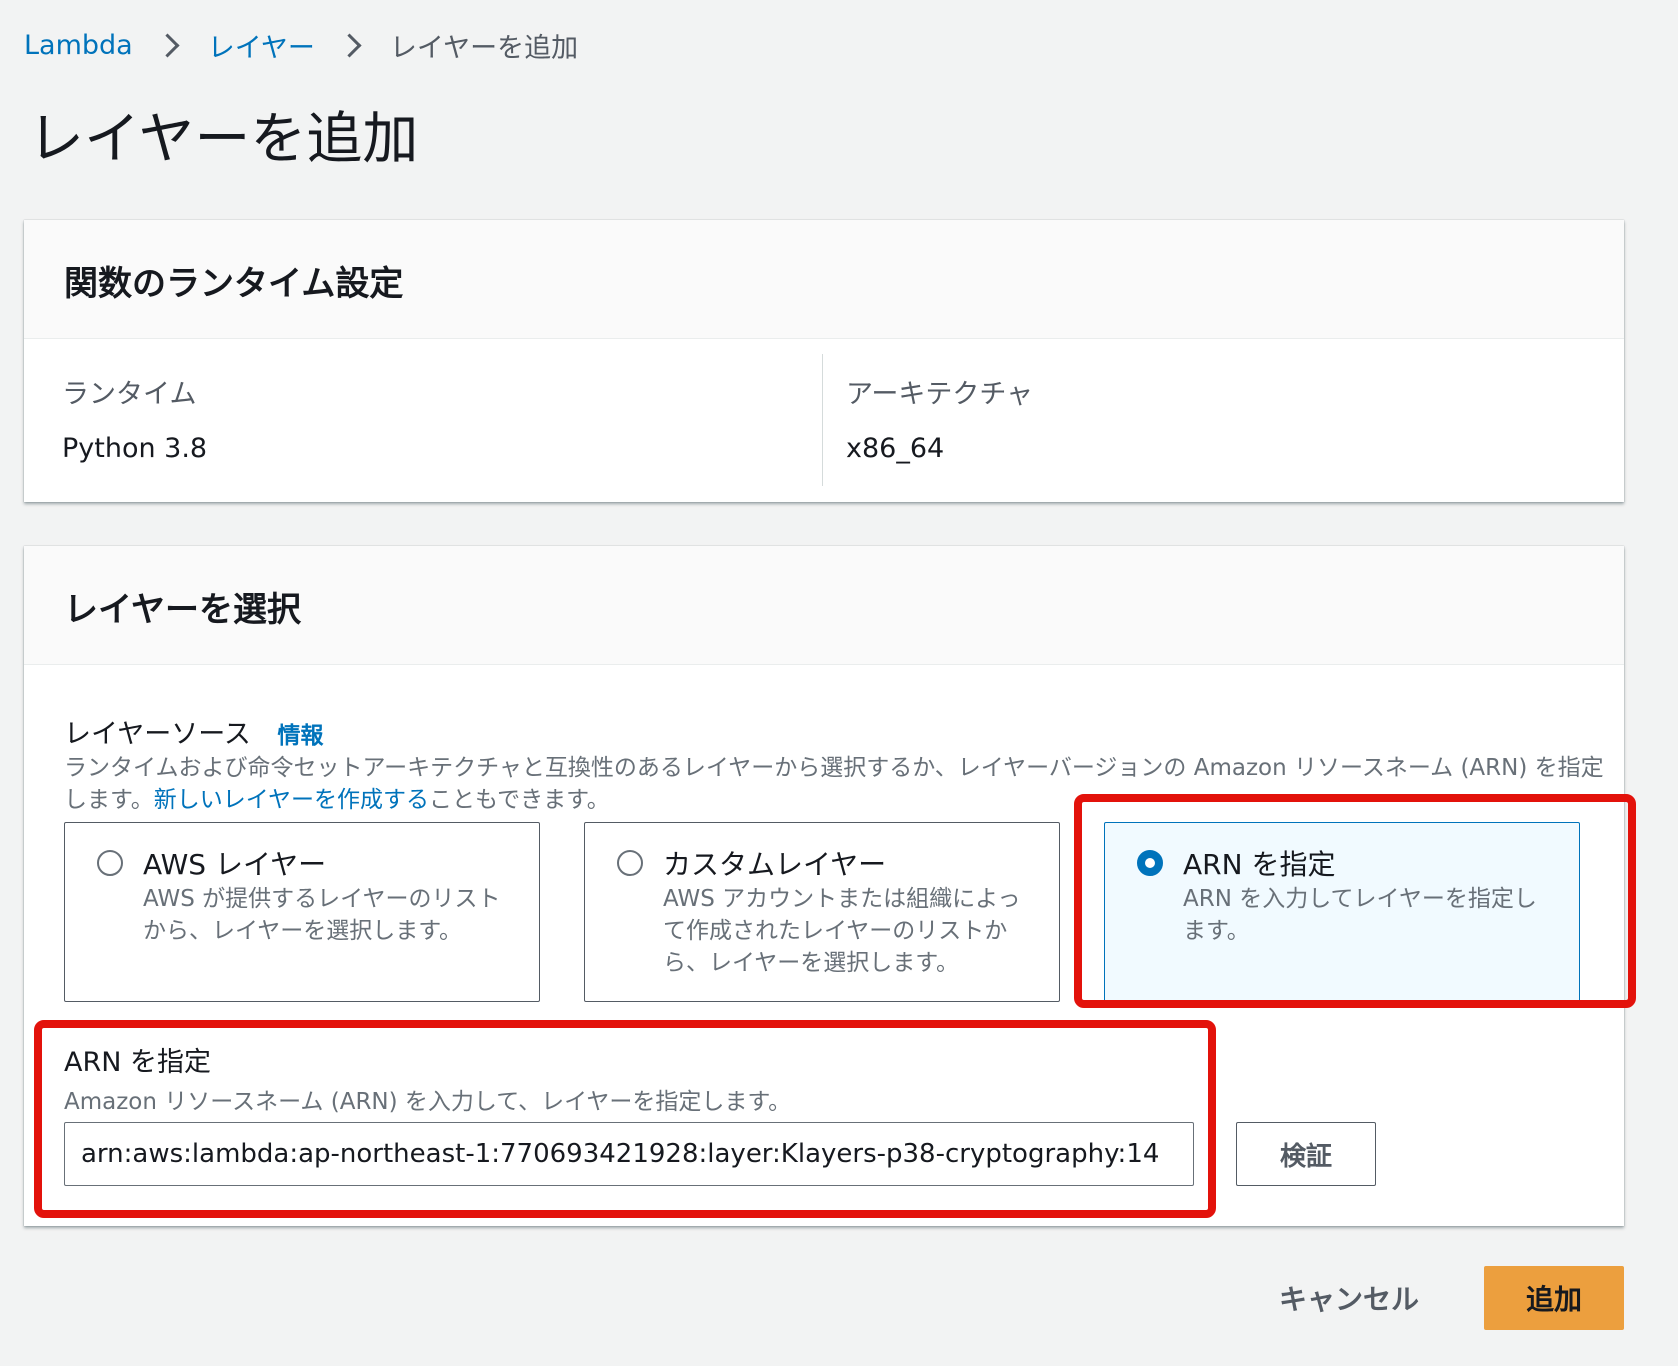 Image resolution: width=1678 pixels, height=1366 pixels. I want to click on add-button: 追加, so click(1554, 1298).